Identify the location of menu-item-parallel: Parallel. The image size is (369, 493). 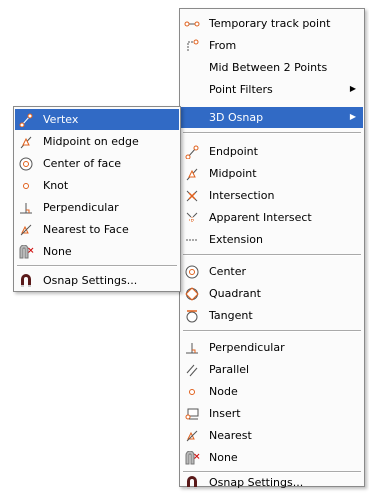
(272, 369).